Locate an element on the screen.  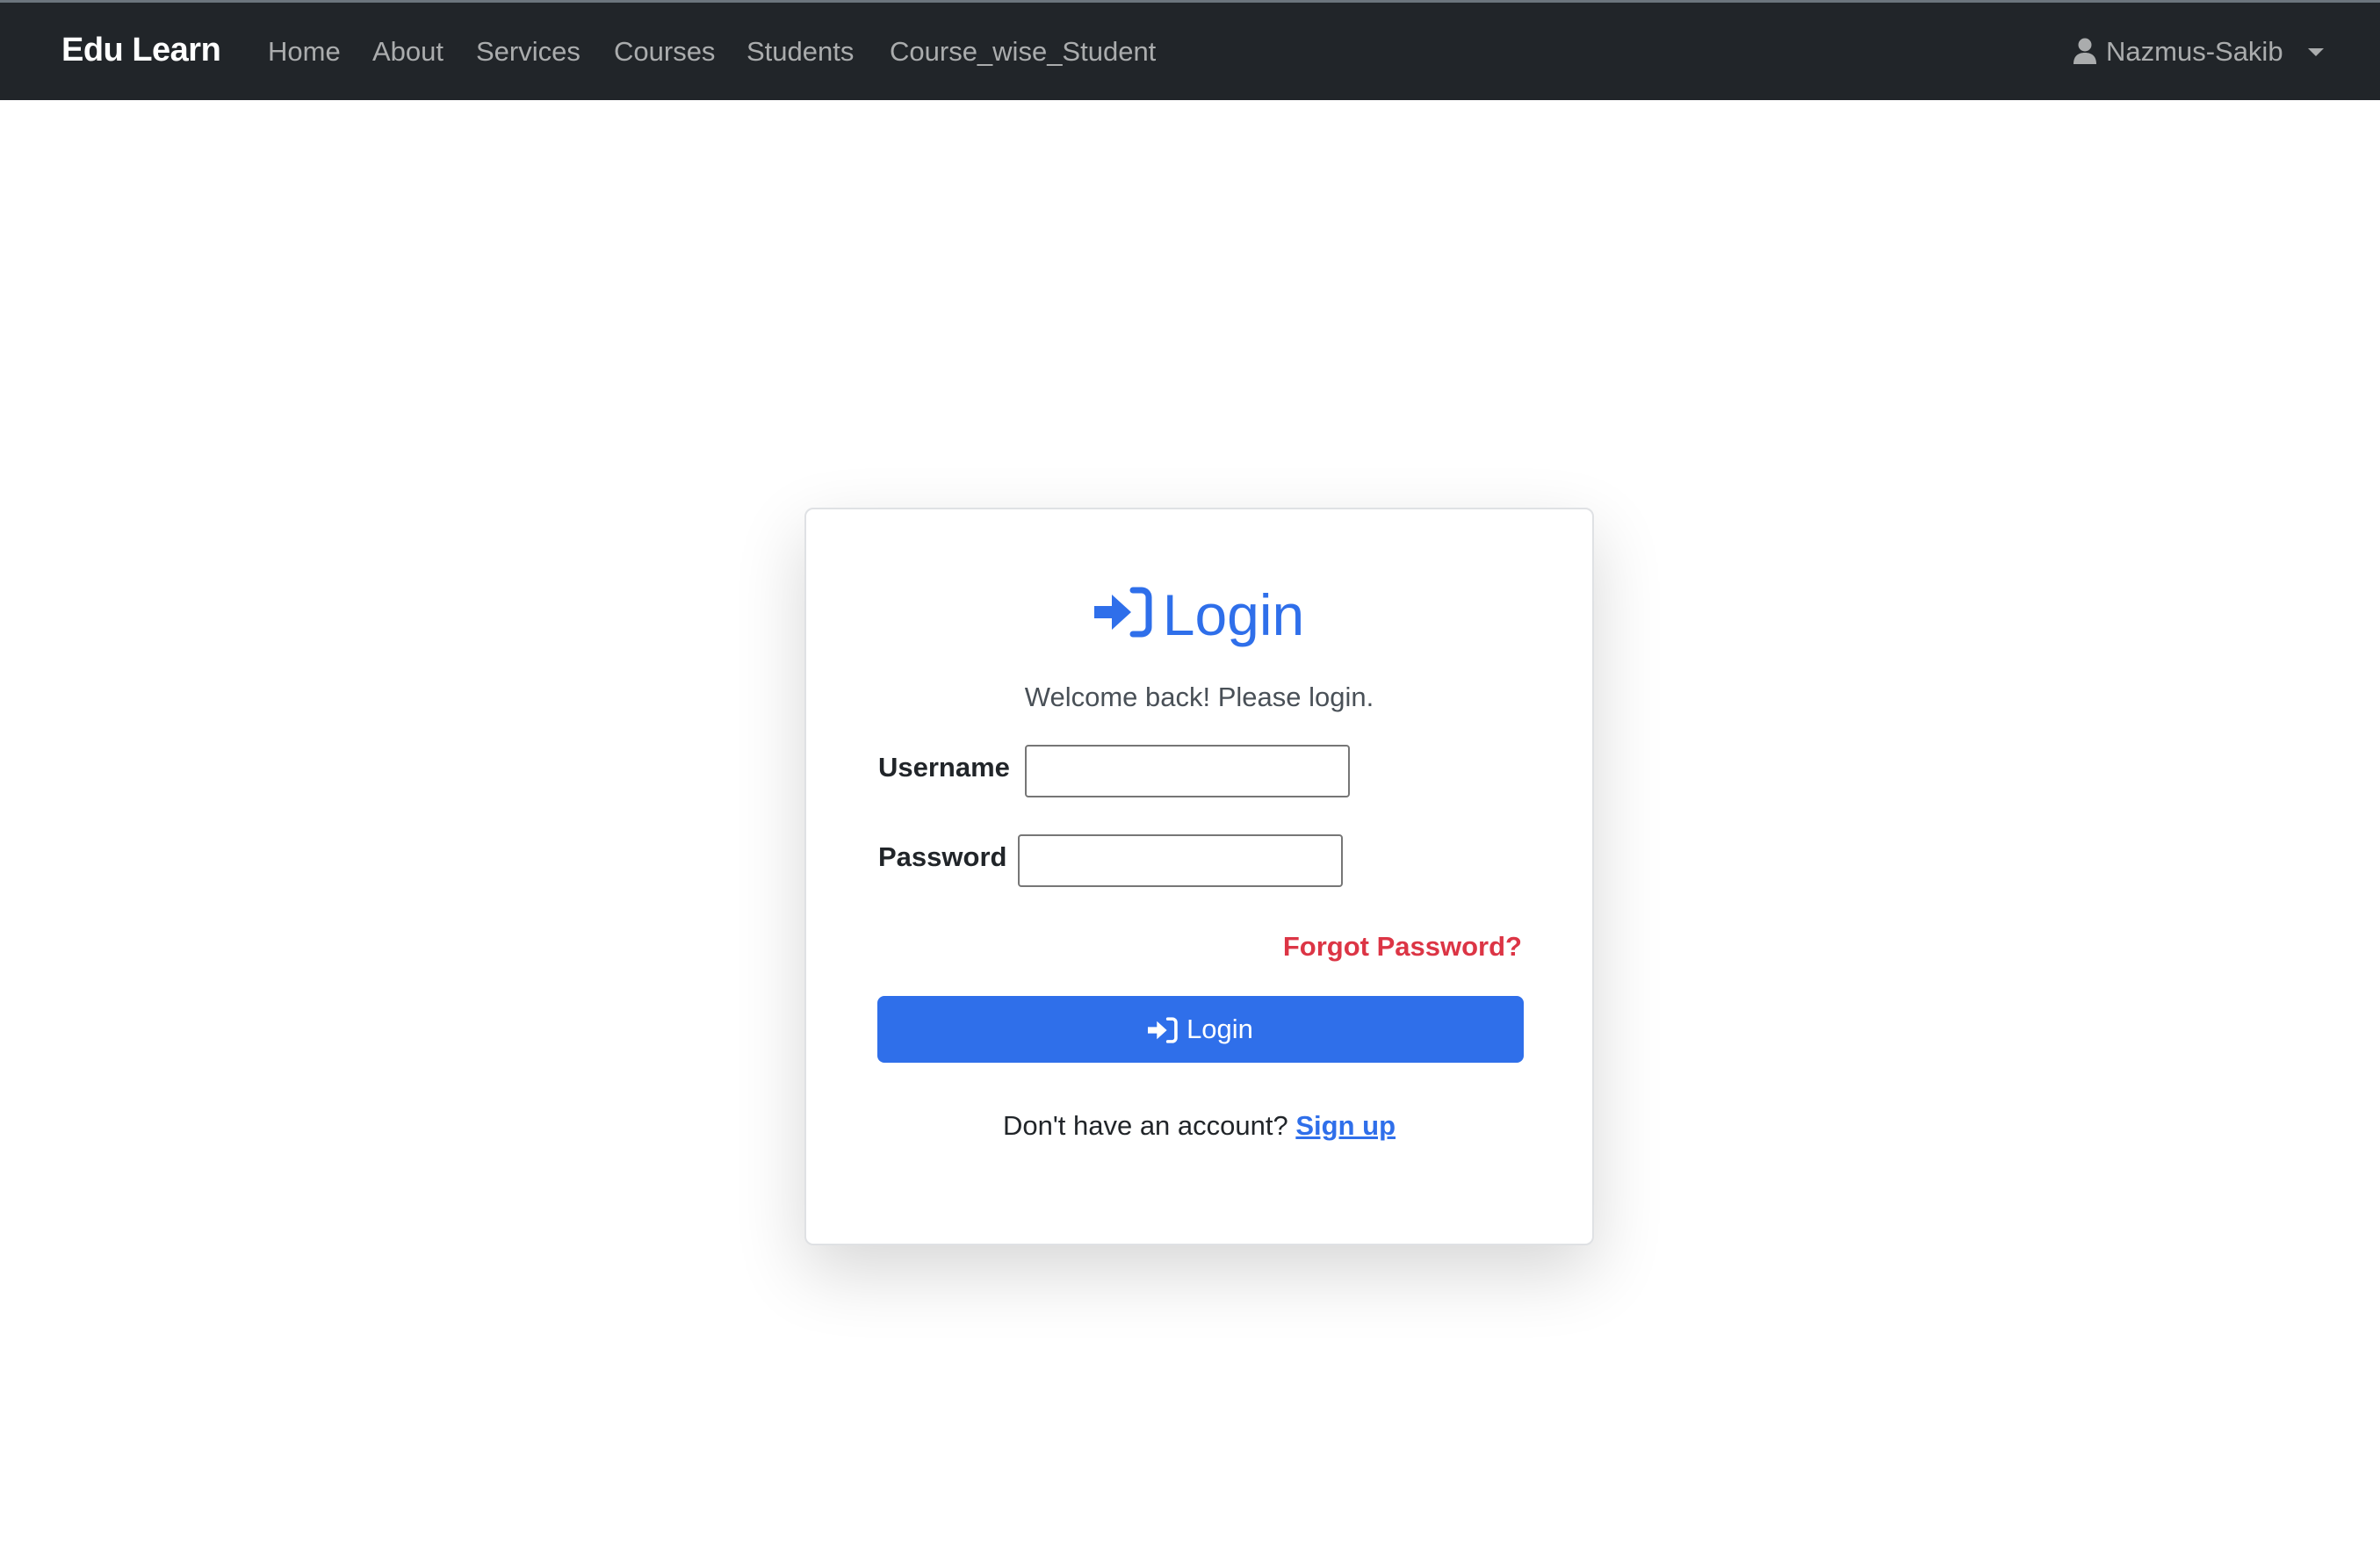
password-input is located at coordinates (1180, 861).